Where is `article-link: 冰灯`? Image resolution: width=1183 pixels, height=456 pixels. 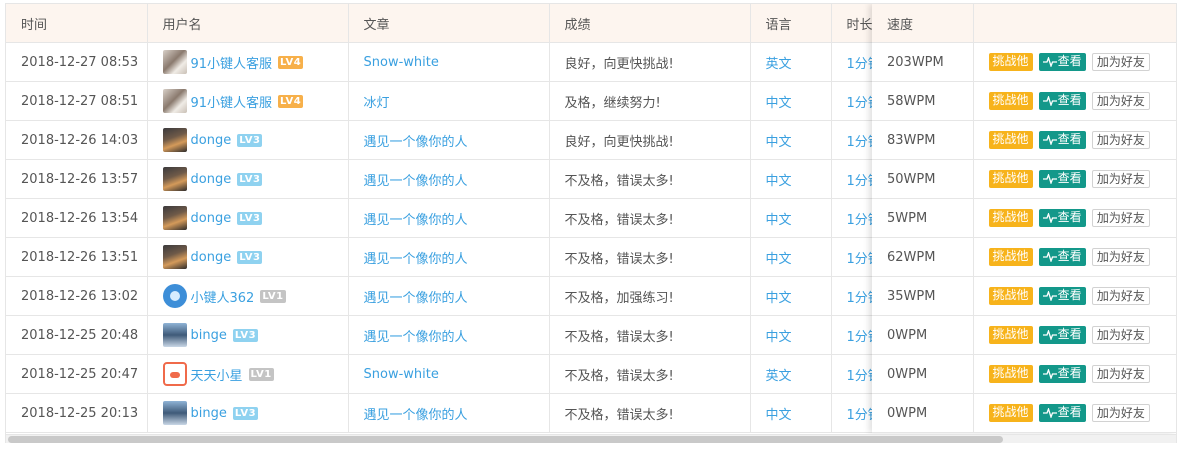
article-link: 冰灯 is located at coordinates (377, 103).